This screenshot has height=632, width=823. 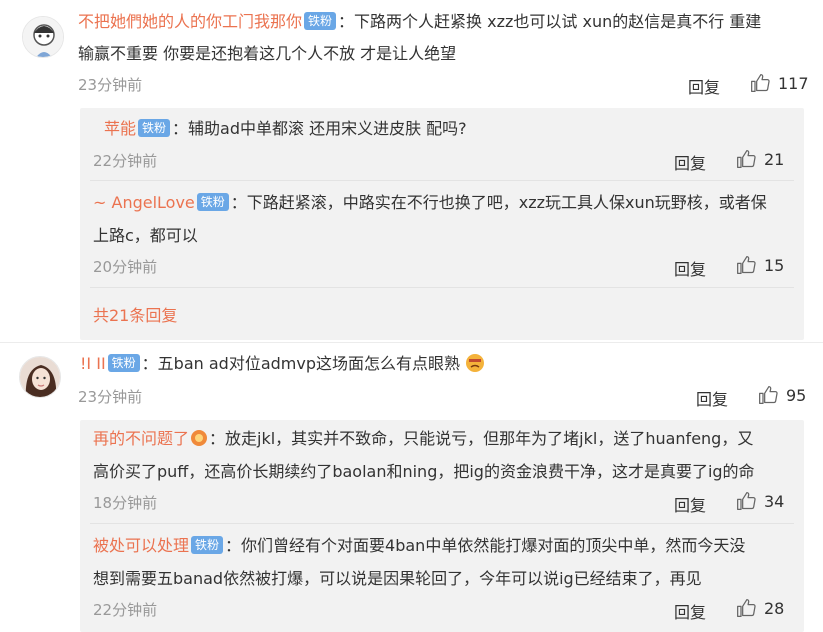 I want to click on avatar-cartoon-icon, so click(x=43, y=37).